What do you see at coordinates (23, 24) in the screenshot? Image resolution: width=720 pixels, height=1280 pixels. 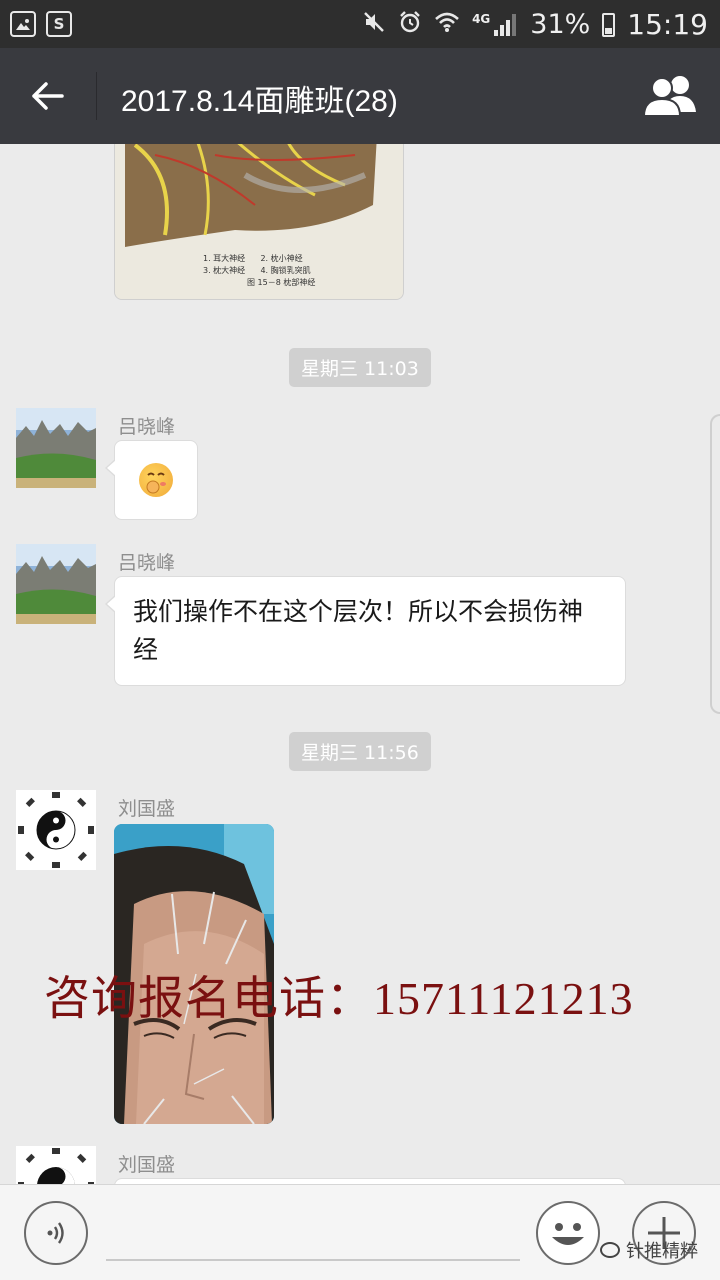 I see `gallery-notification-icon` at bounding box center [23, 24].